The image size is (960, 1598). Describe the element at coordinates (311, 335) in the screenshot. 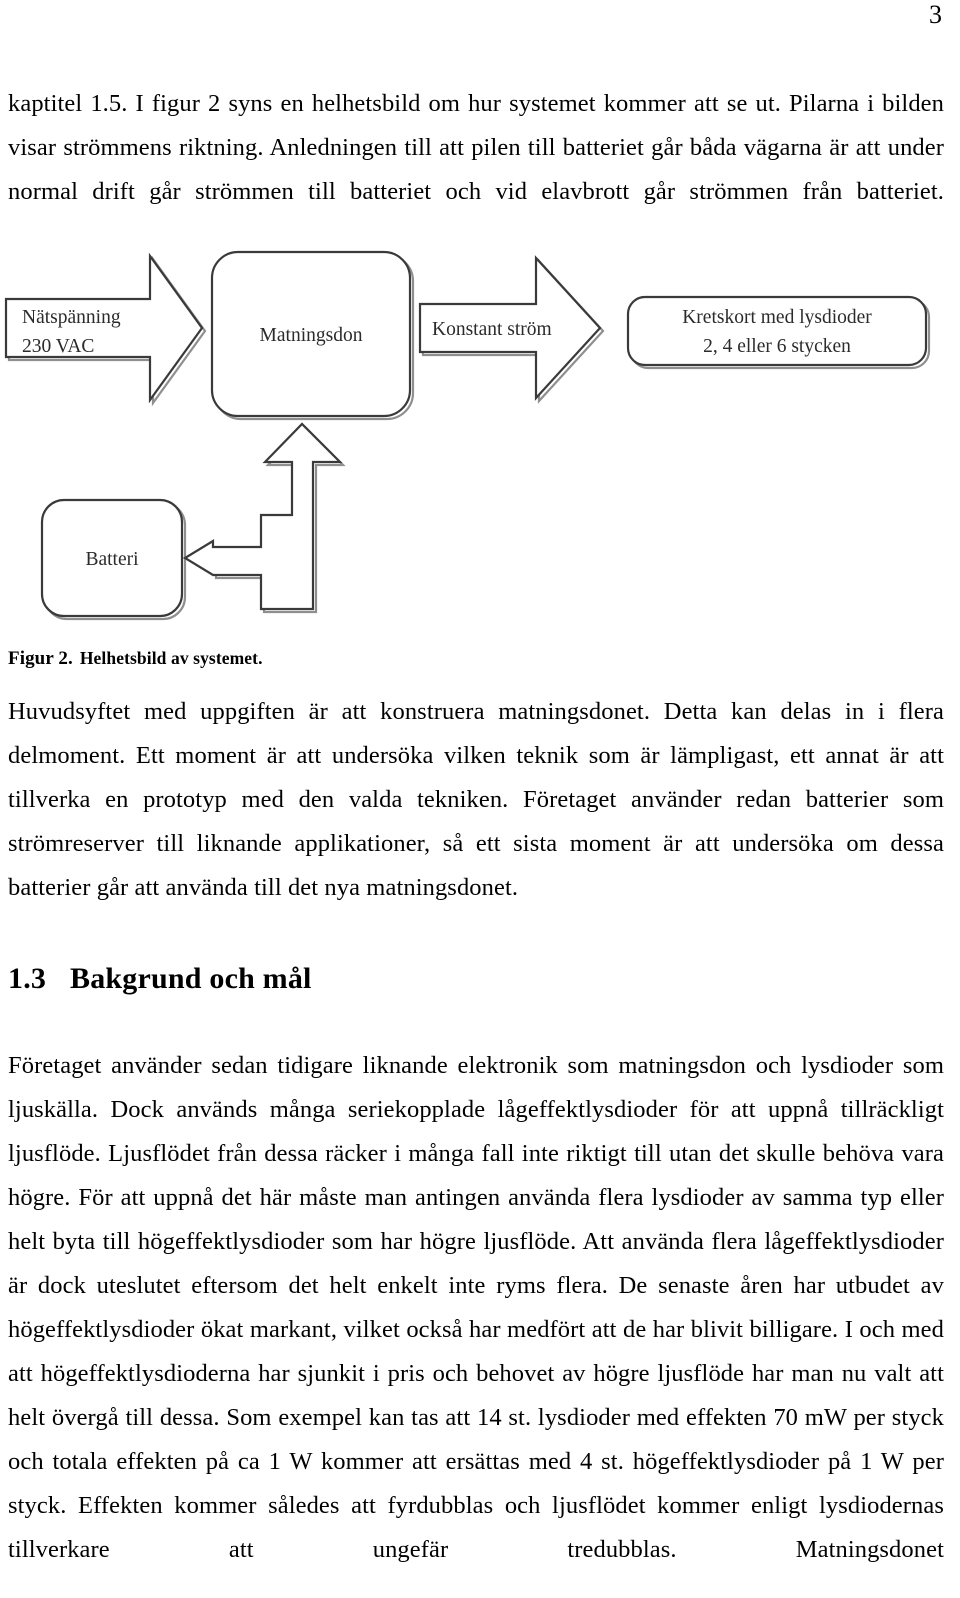

I see `power-supply-label: Matningsdon` at that location.